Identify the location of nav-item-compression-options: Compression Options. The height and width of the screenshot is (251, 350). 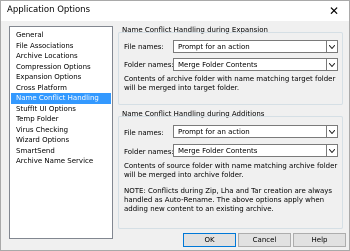
(61, 67).